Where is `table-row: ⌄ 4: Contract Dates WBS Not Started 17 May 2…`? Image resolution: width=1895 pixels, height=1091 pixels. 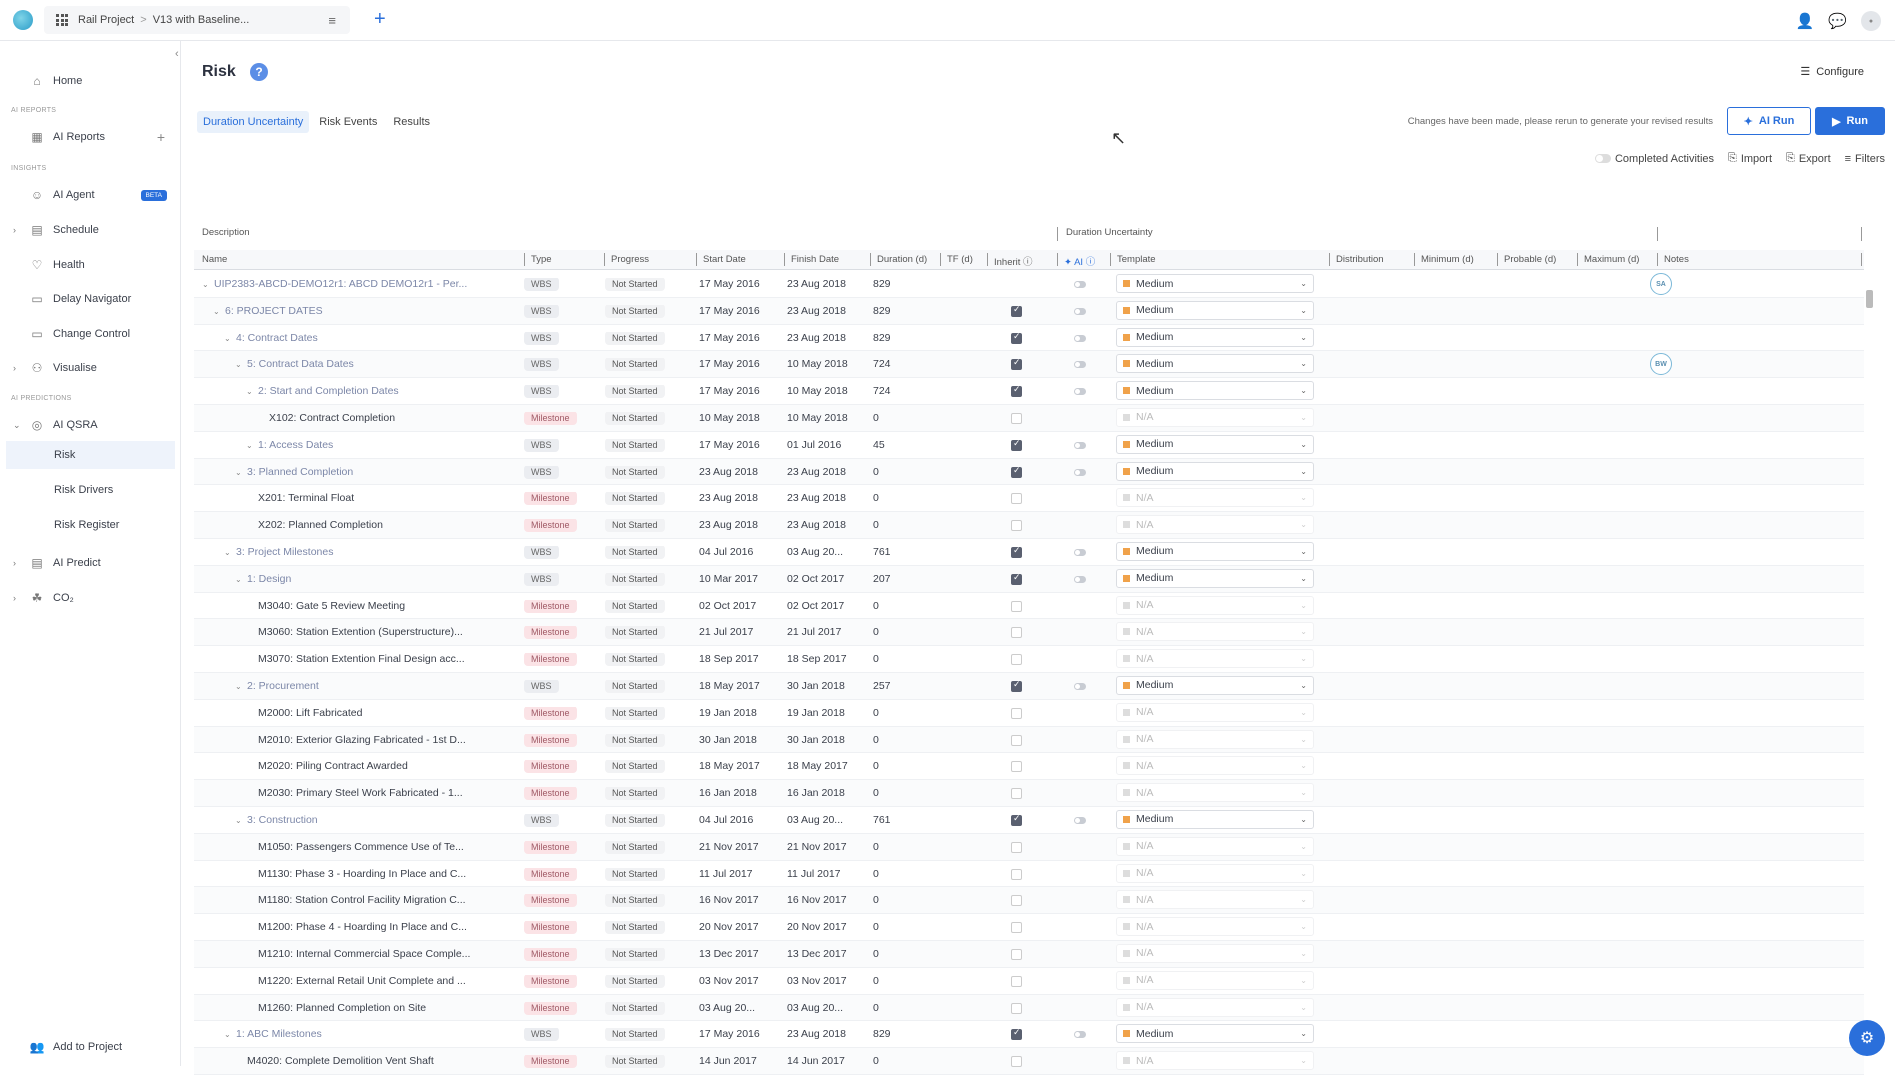
table-row: ⌄ 4: Contract Dates WBS Not Started 17 May 2… is located at coordinates (1029, 338).